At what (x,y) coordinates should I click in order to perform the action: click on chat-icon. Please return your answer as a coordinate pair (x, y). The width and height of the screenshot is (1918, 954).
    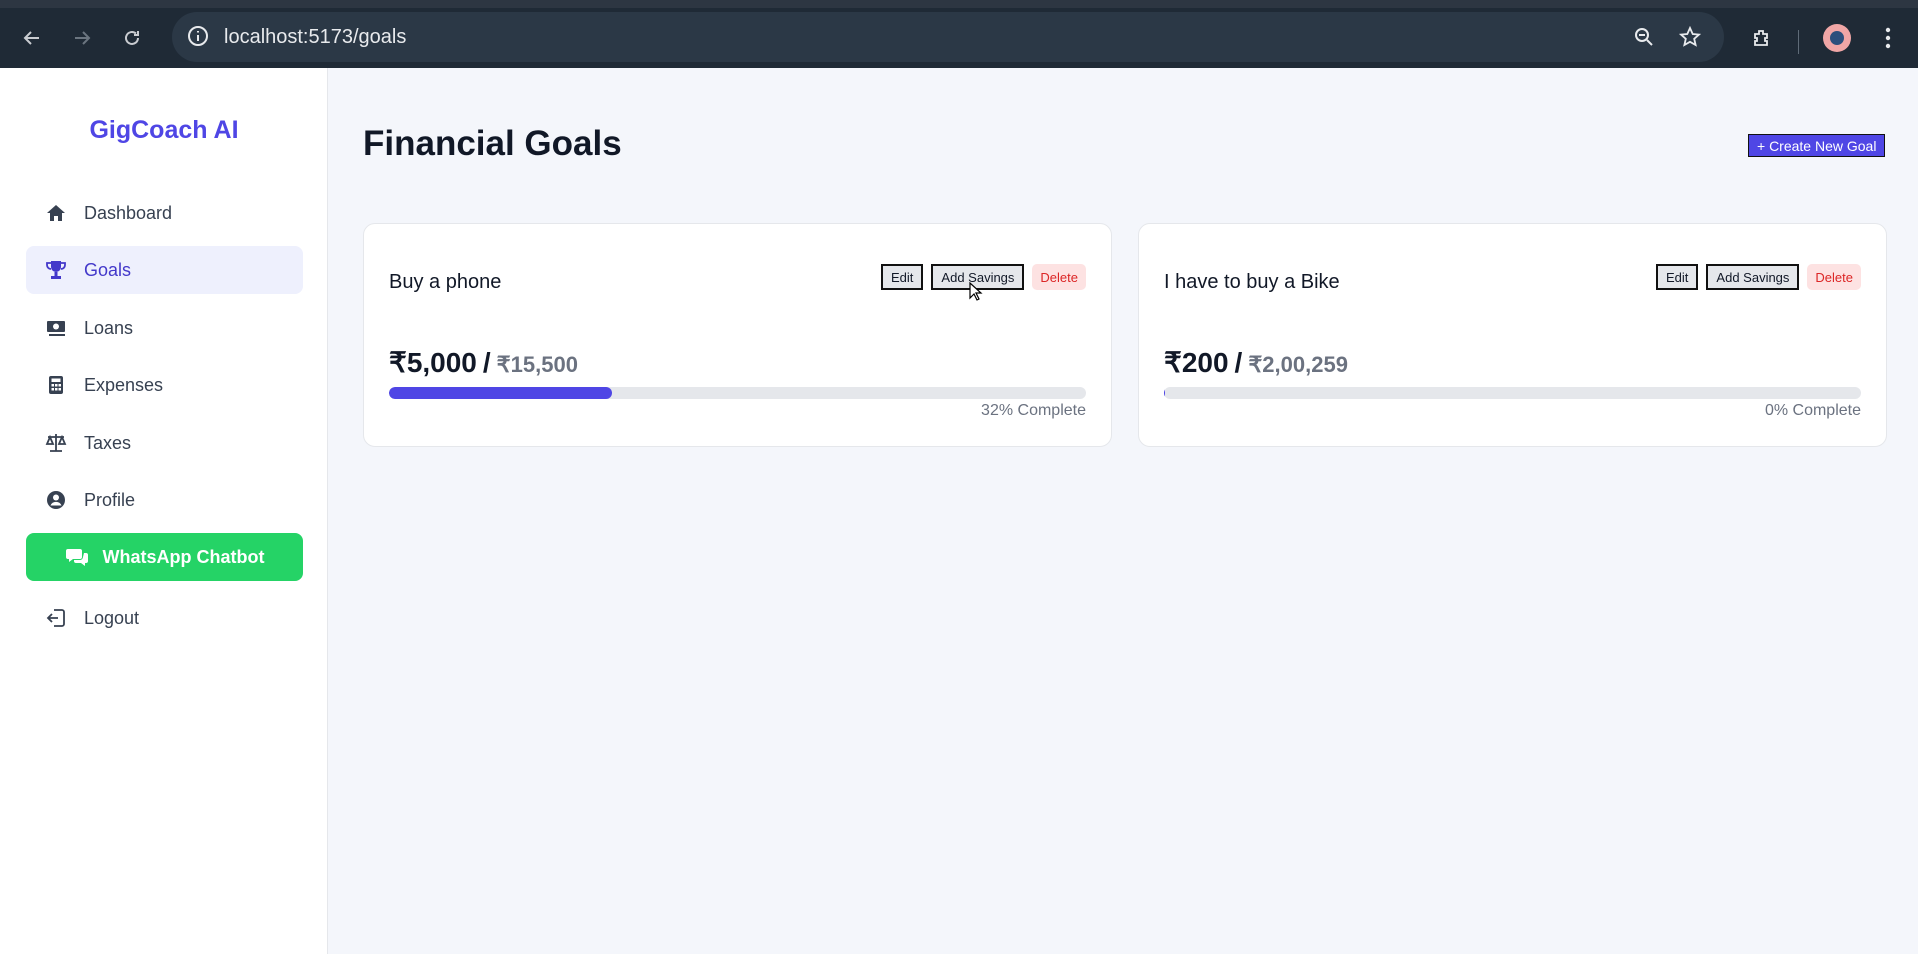
    Looking at the image, I should click on (77, 557).